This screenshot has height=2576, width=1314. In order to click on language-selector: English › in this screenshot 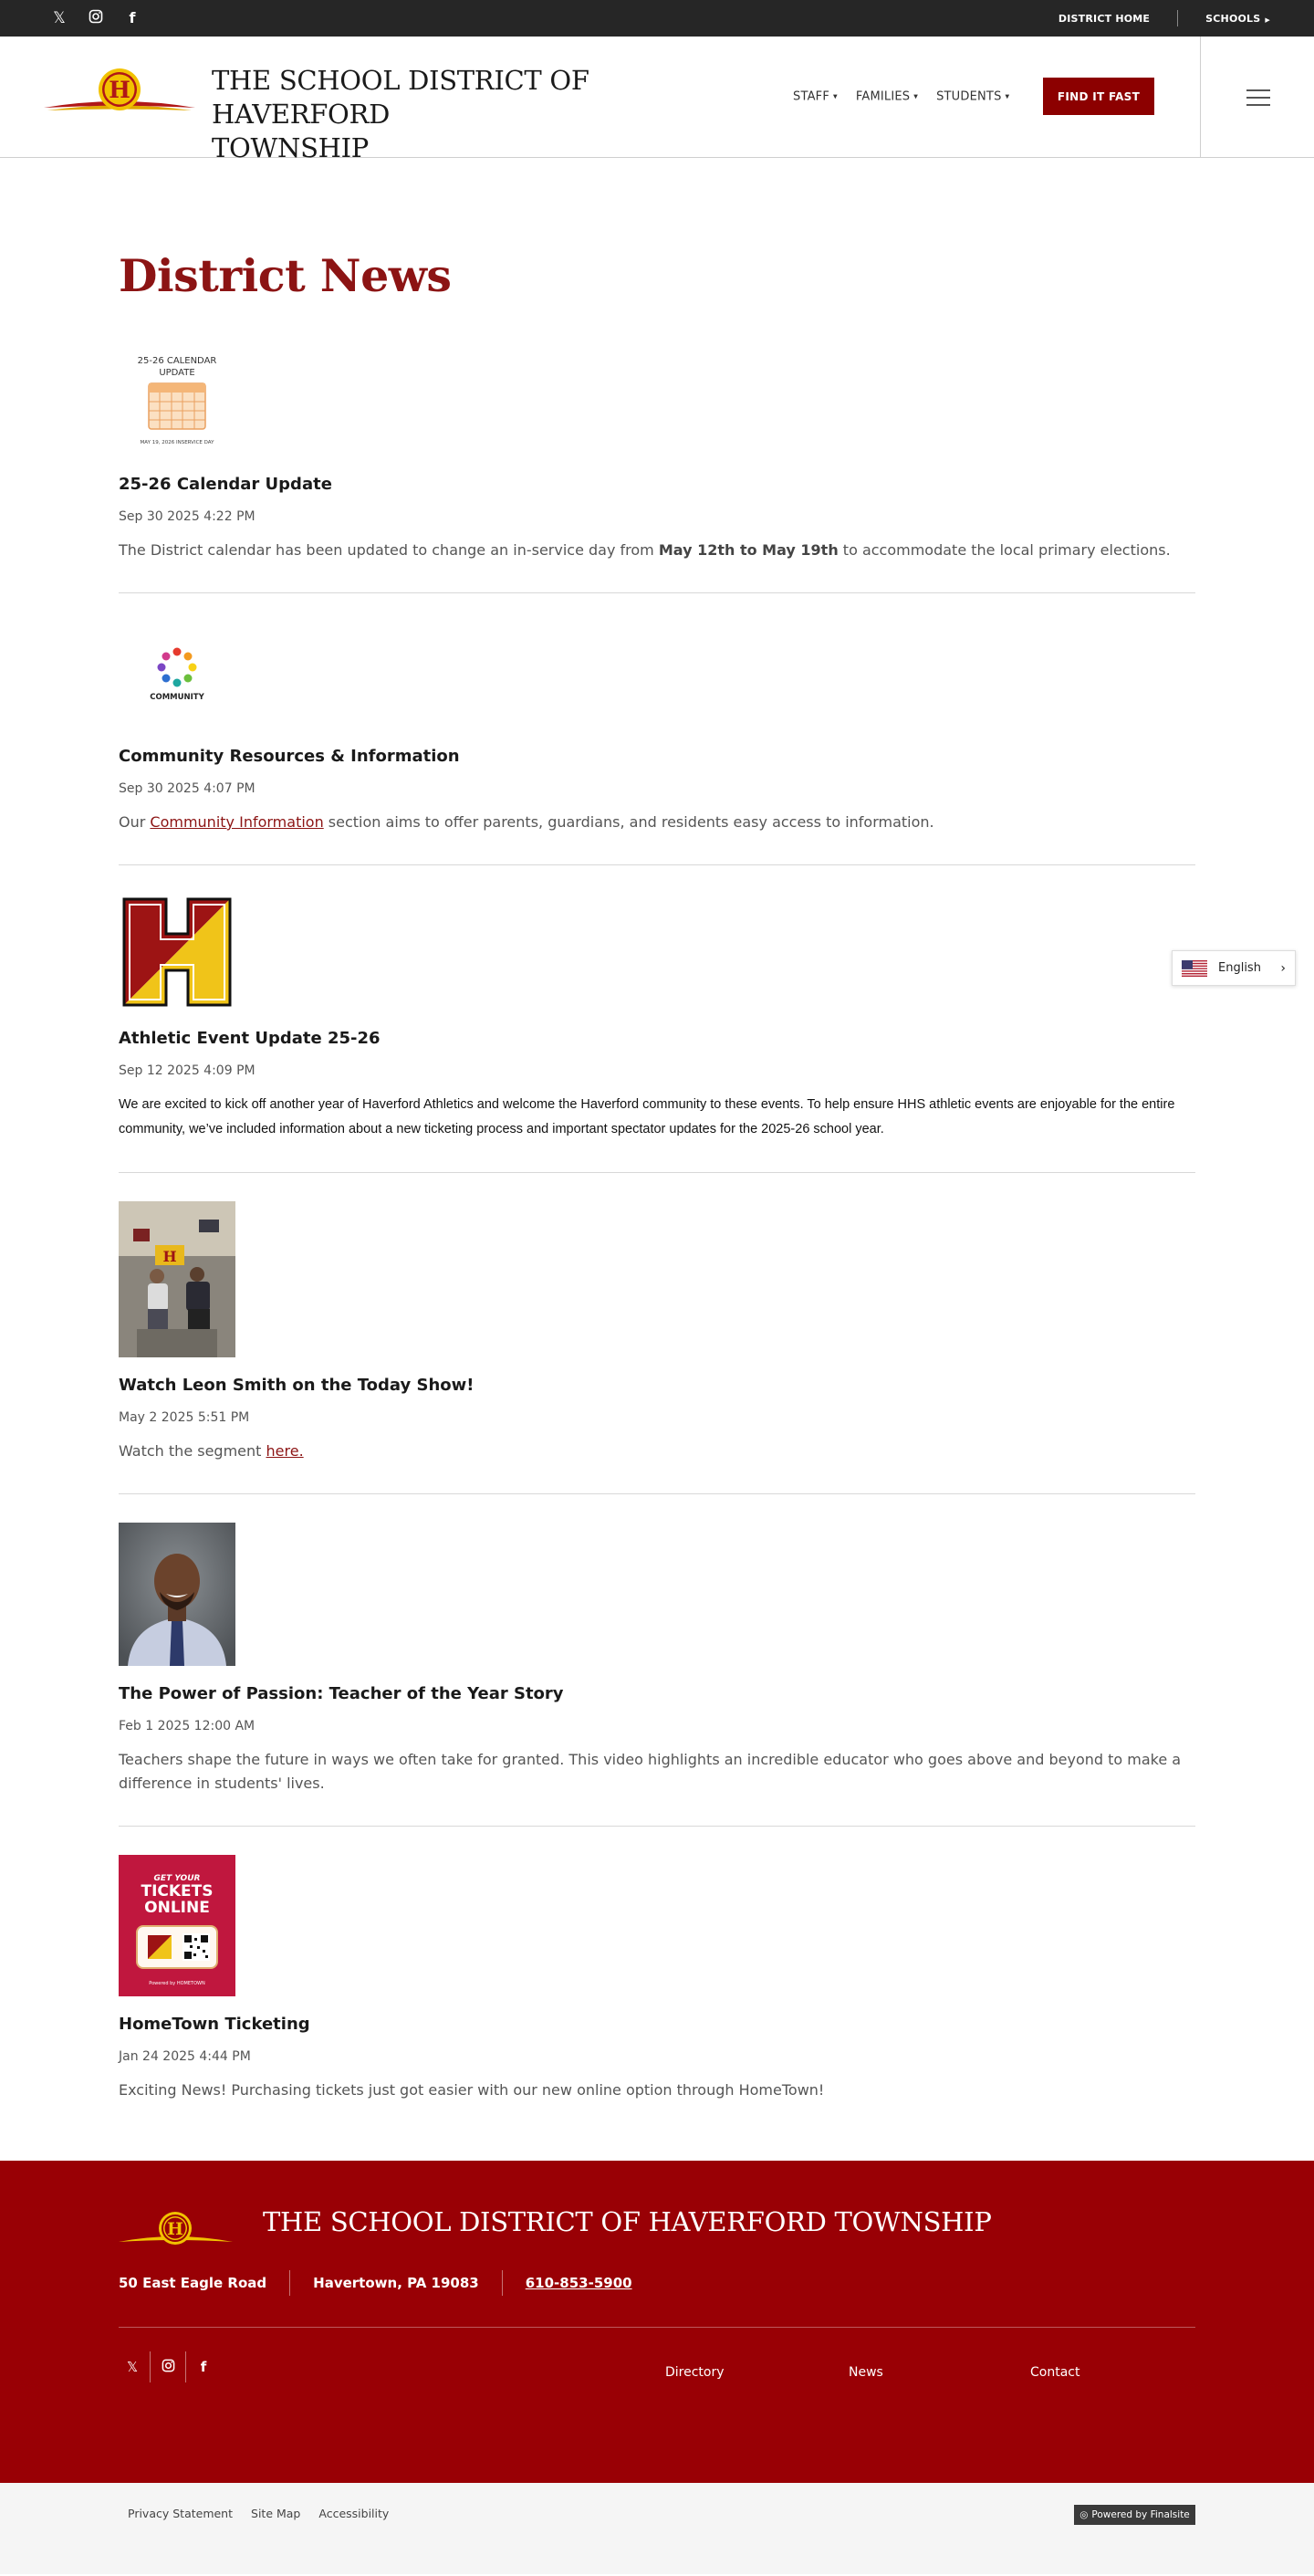, I will do `click(1234, 968)`.